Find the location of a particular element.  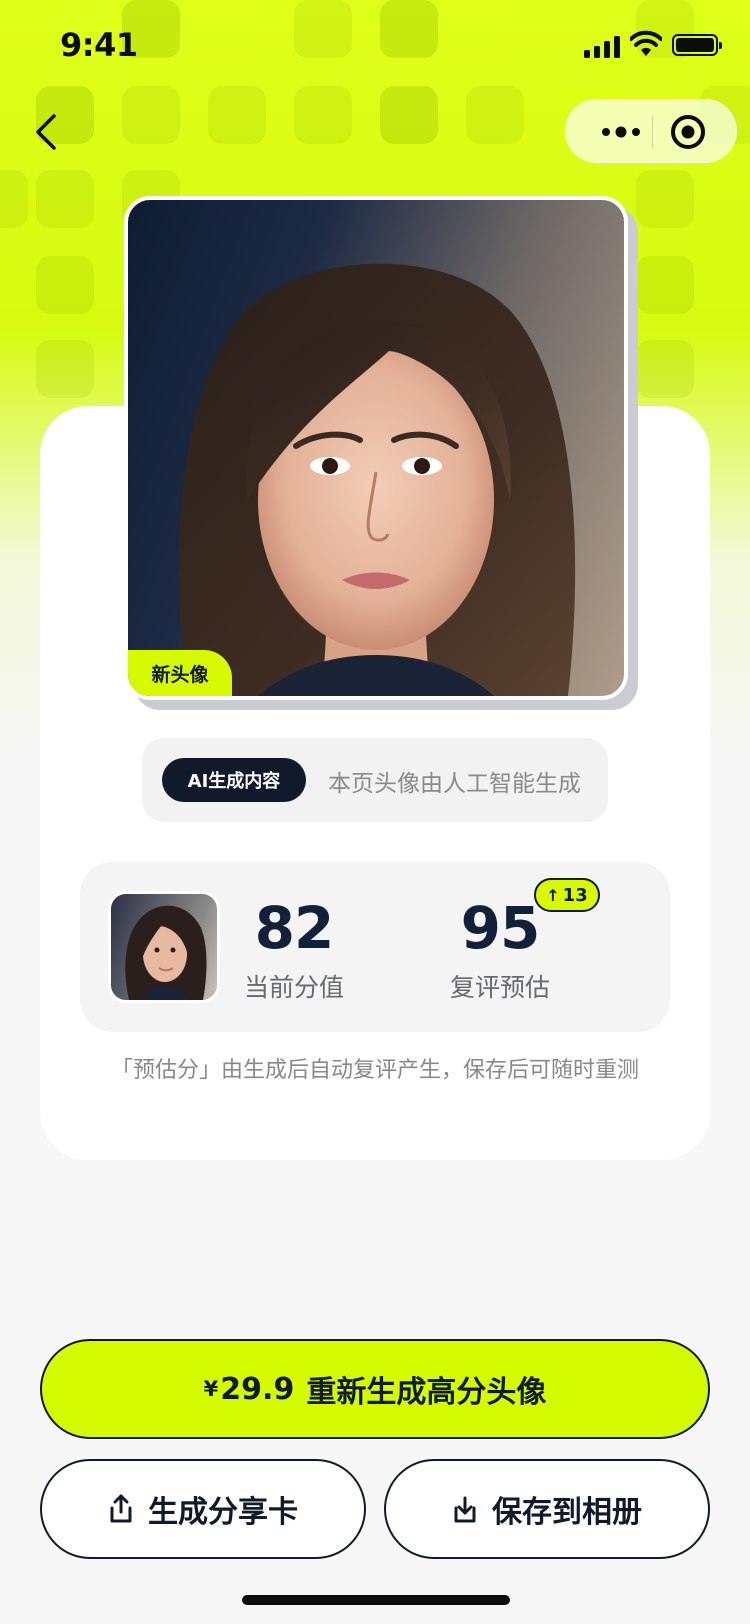

back-icon is located at coordinates (46, 132).